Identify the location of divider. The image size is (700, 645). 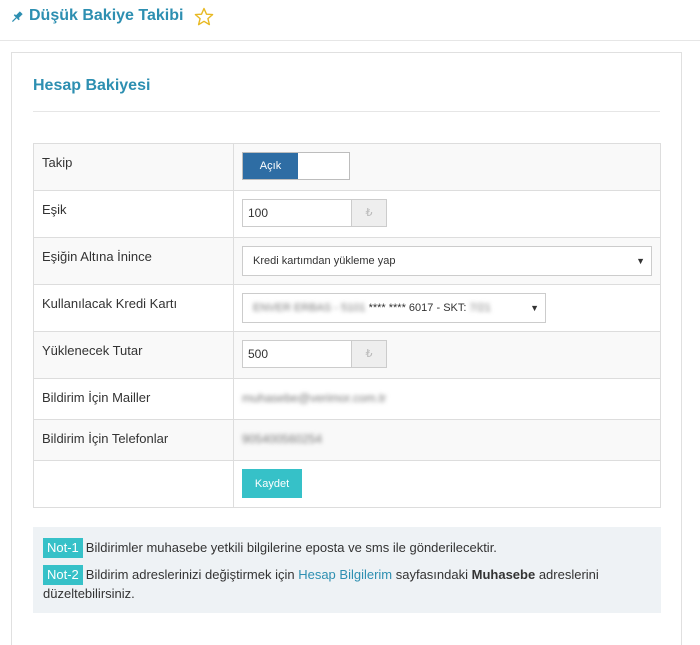
(346, 111).